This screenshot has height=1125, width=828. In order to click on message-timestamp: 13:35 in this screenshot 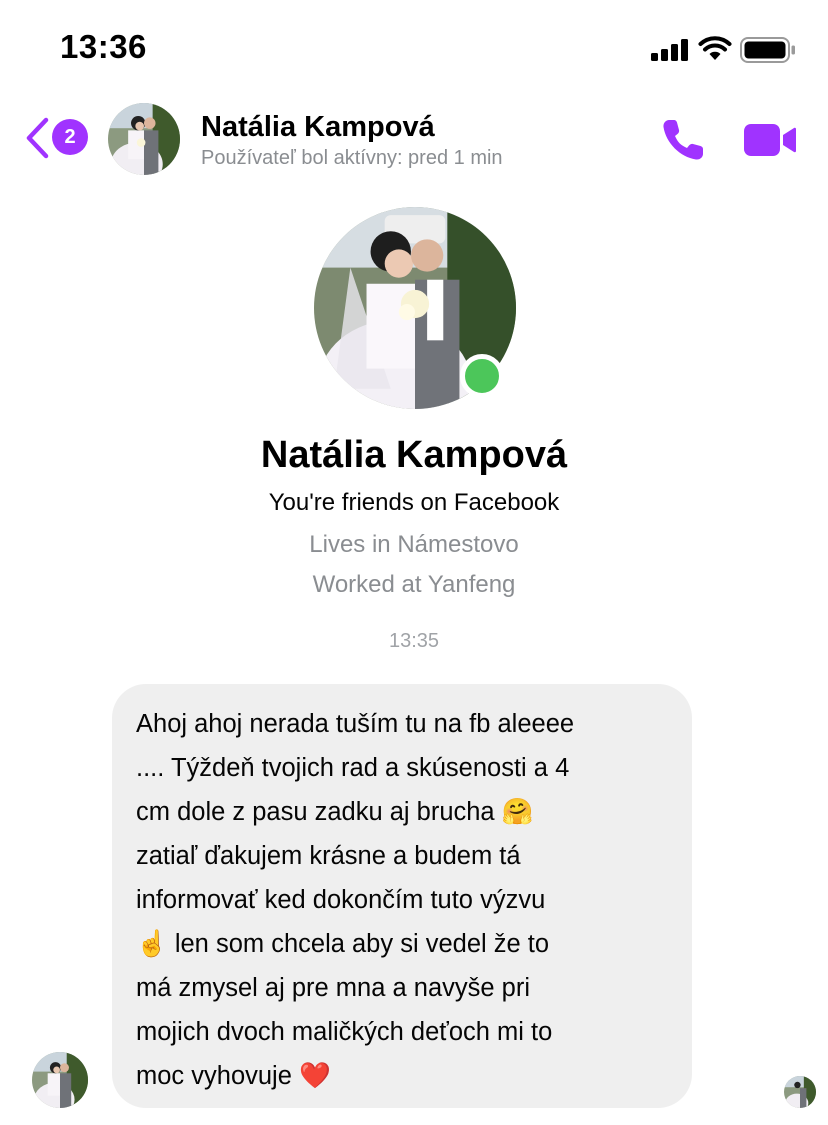, I will do `click(414, 641)`.